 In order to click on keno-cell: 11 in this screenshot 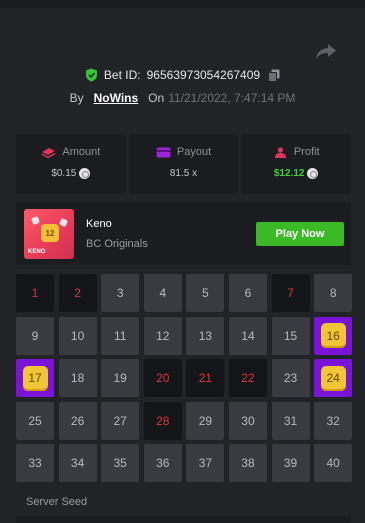, I will do `click(120, 335)`.